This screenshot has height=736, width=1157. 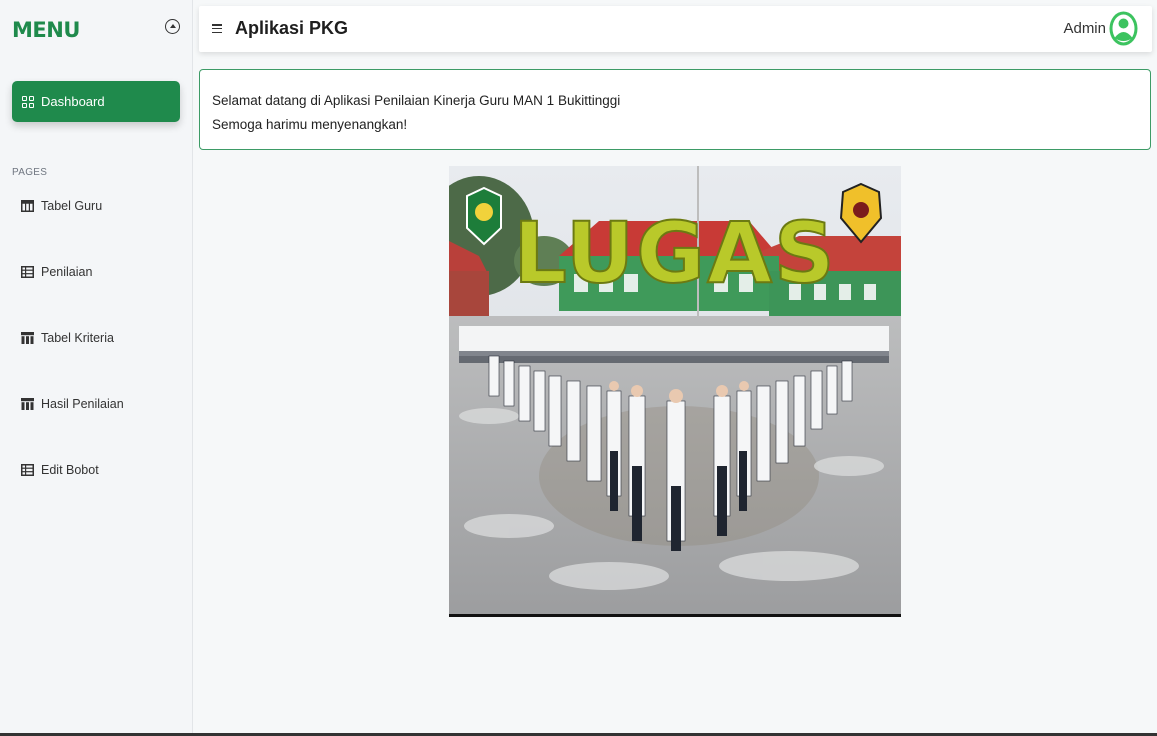 What do you see at coordinates (674, 253) in the screenshot?
I see `banner-text: LUGAS` at bounding box center [674, 253].